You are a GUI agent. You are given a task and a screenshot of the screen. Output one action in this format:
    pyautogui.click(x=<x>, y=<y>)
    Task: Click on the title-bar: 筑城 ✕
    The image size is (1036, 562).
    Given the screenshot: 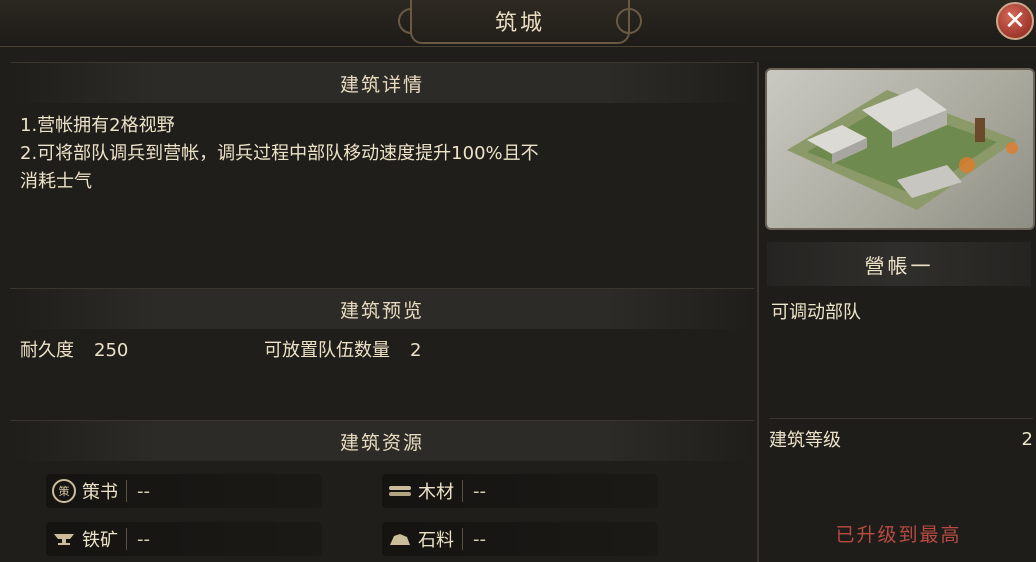 What is the action you would take?
    pyautogui.click(x=518, y=23)
    